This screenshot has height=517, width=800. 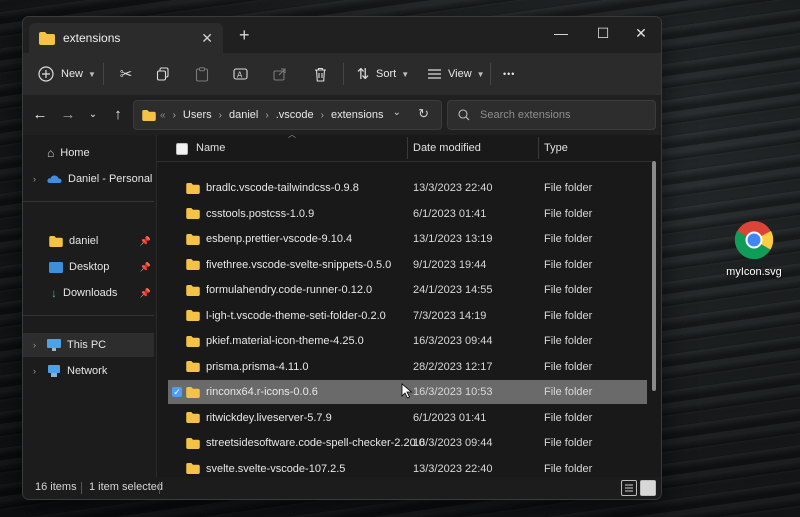 I want to click on nav-item-home: ⌂ Home, so click(x=88, y=153).